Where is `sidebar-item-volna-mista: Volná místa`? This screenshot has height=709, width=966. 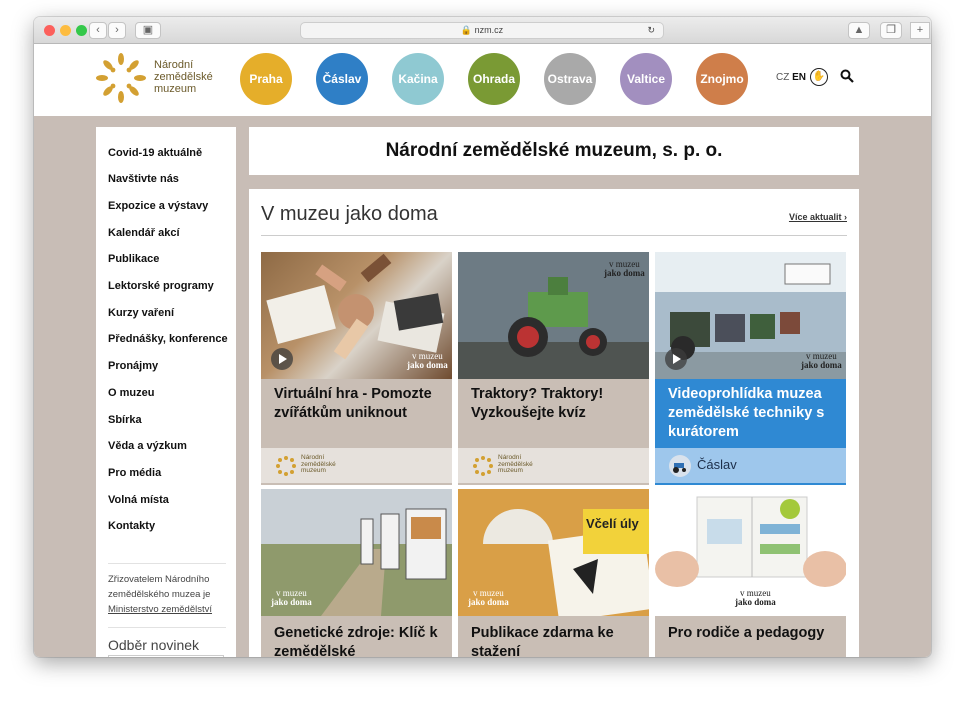 sidebar-item-volna-mista: Volná místa is located at coordinates (138, 500).